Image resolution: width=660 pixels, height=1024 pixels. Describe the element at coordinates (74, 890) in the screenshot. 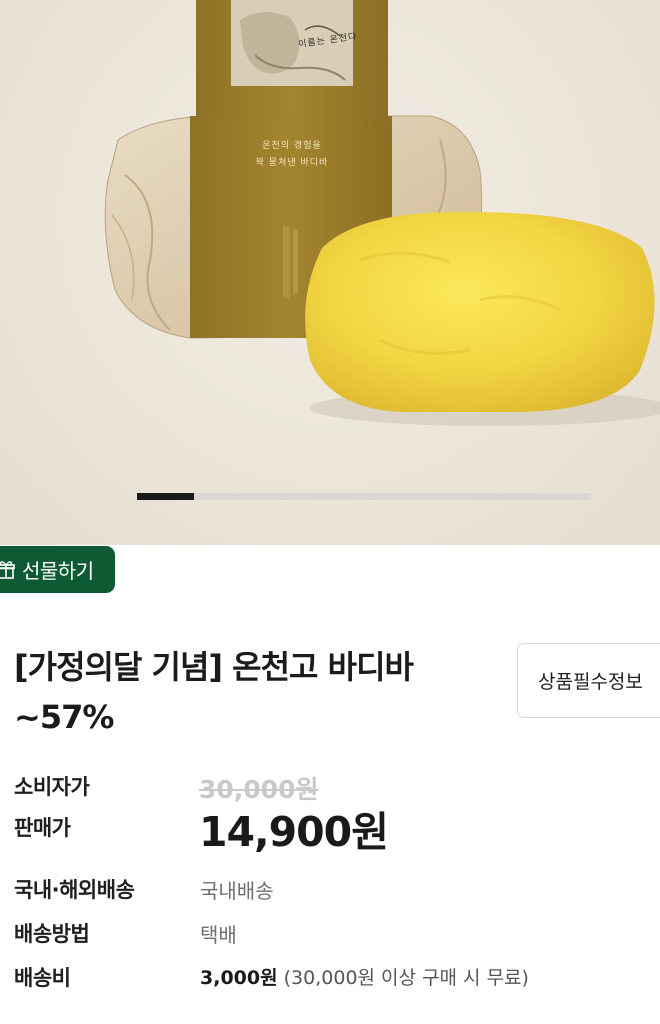

I see `shipping-region-label: 국내·해외배송` at that location.